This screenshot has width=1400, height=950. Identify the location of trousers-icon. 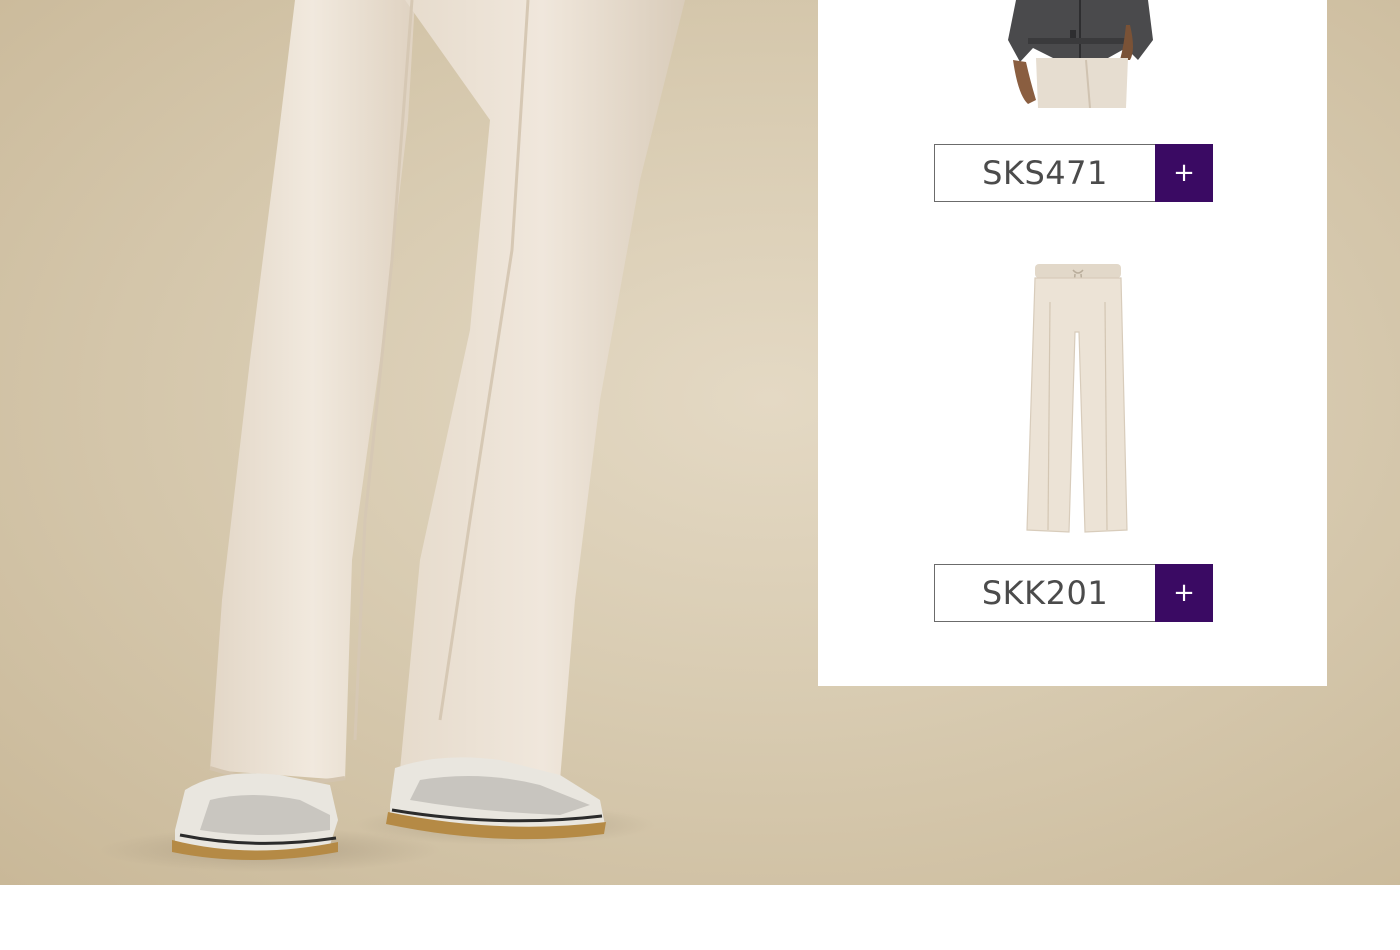
(1077, 398).